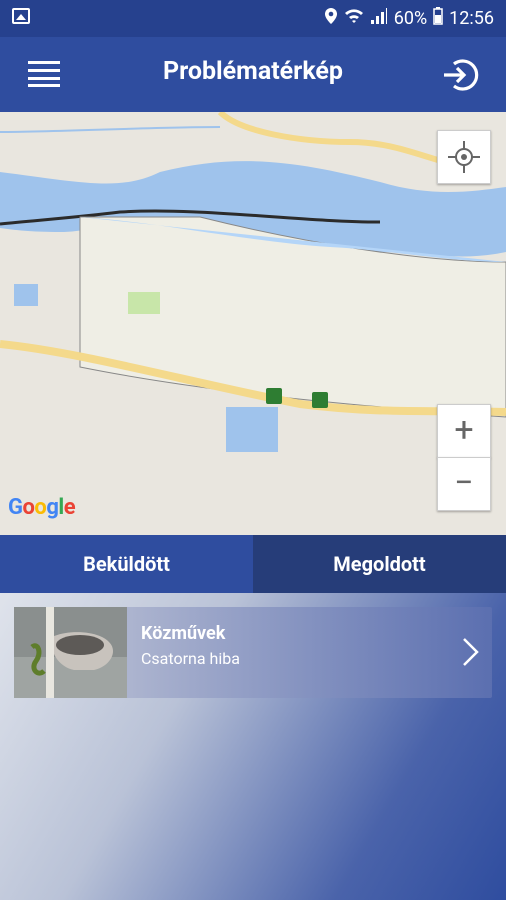  Describe the element at coordinates (379, 564) in the screenshot. I see `tab-resolved: Megoldott` at that location.